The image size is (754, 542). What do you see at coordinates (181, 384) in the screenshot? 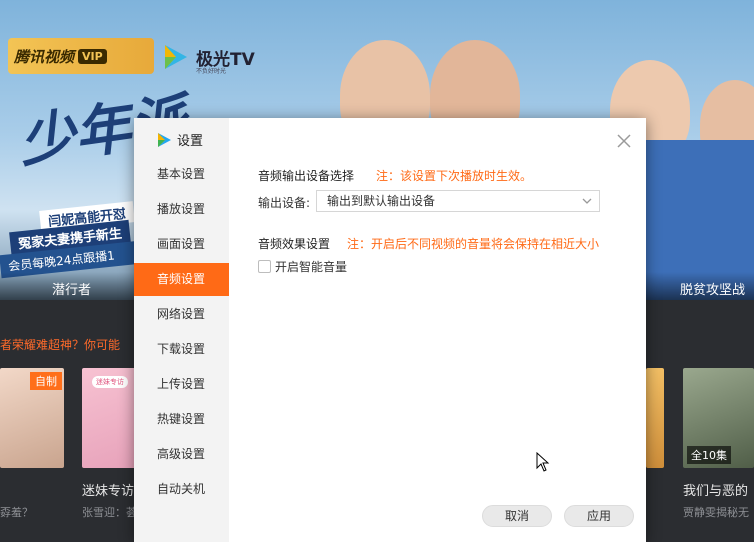
I see `nav-upload-settings: 上传设置` at bounding box center [181, 384].